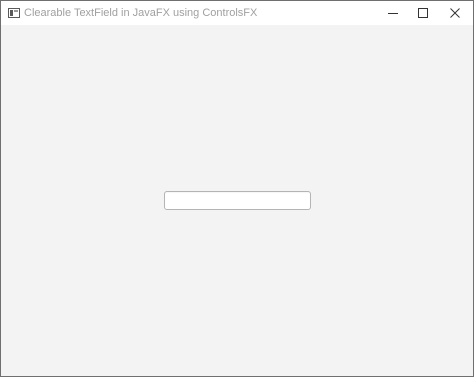 This screenshot has height=377, width=474. I want to click on java-app-icon, so click(14, 13).